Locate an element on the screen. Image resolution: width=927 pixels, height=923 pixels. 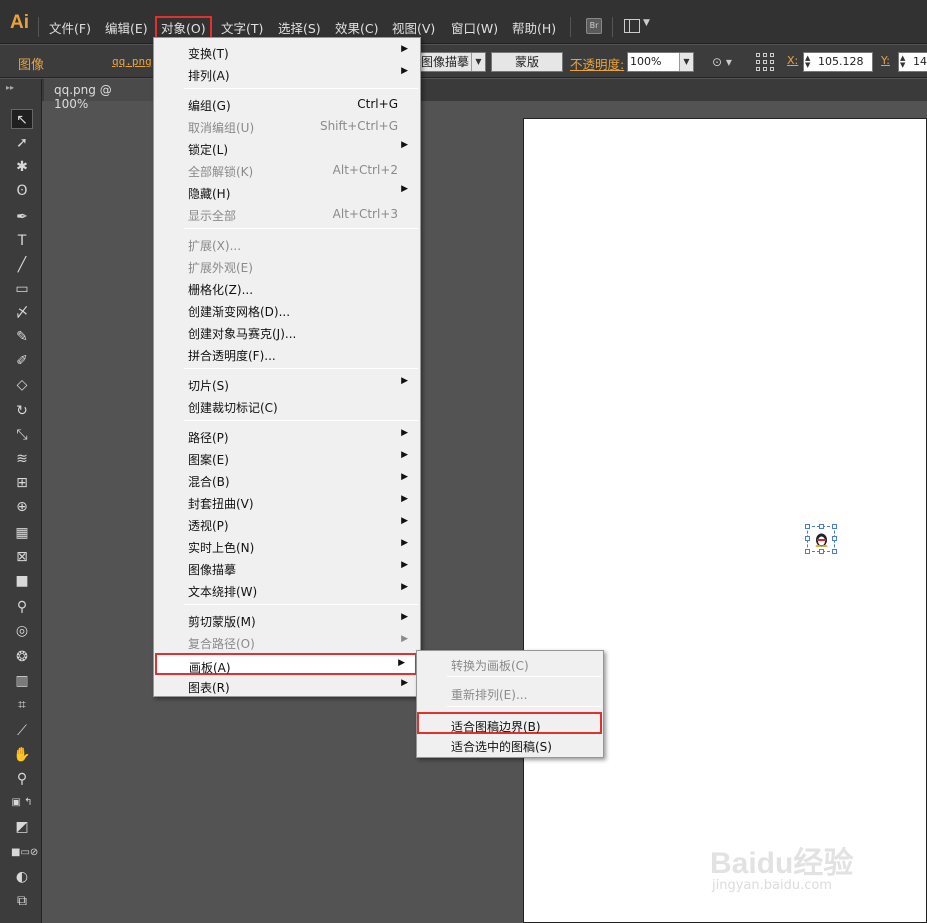
arrange-documents-button: ▼ is located at coordinates (638, 26).